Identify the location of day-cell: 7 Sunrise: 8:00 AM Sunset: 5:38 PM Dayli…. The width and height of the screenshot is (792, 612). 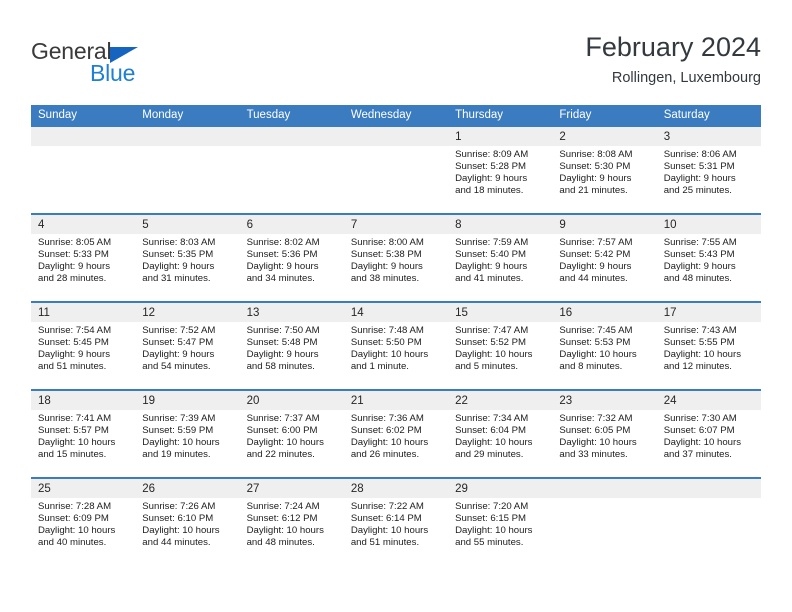
(396, 258).